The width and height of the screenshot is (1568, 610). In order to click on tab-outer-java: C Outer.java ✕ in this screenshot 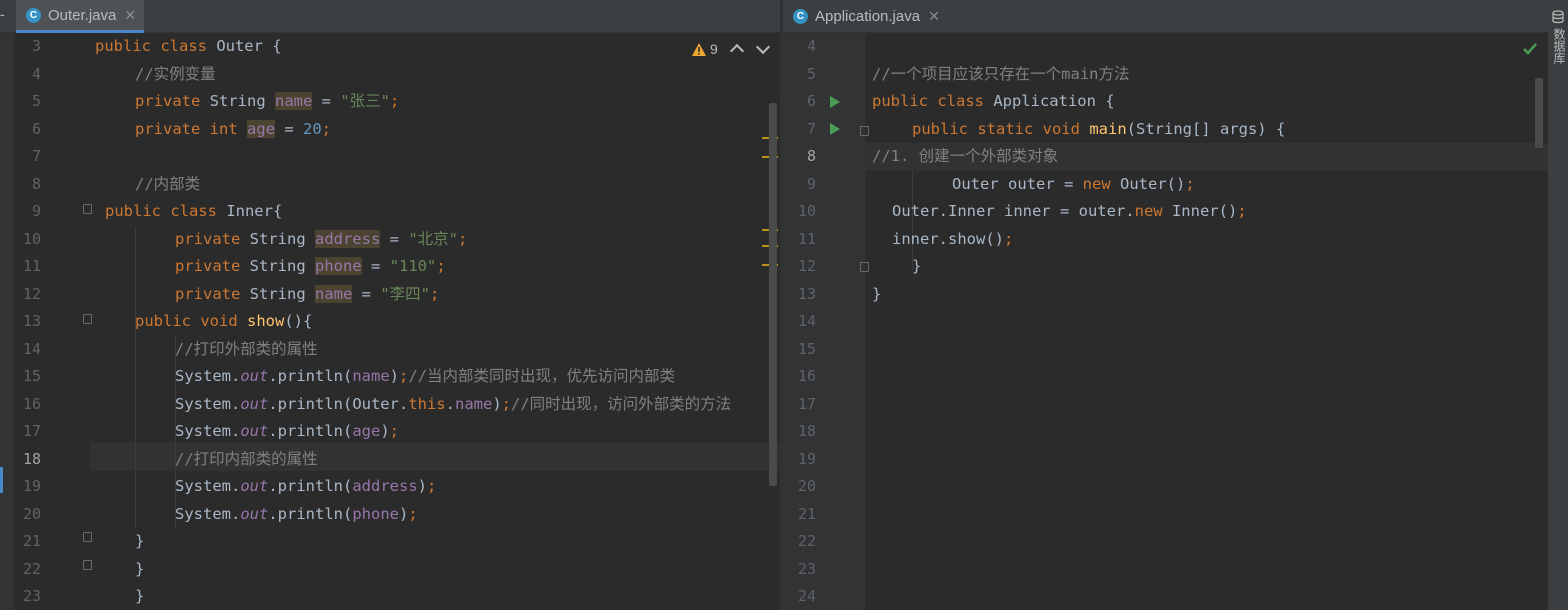, I will do `click(80, 16)`.